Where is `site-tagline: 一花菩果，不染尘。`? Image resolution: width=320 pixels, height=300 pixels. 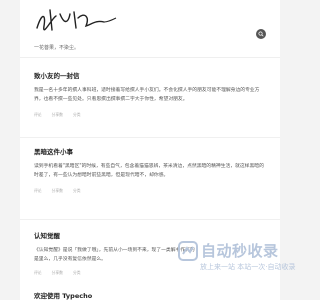 site-tagline: 一花菩果，不染尘。 is located at coordinates (57, 48).